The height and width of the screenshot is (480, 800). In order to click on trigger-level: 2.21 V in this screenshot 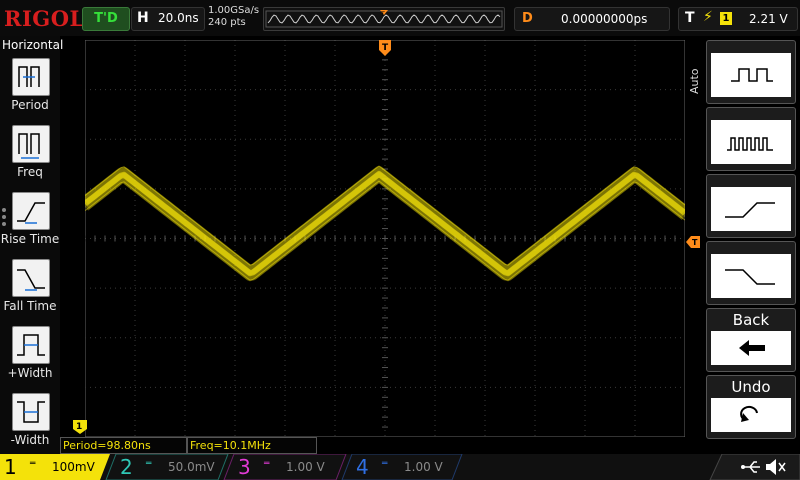, I will do `click(768, 19)`.